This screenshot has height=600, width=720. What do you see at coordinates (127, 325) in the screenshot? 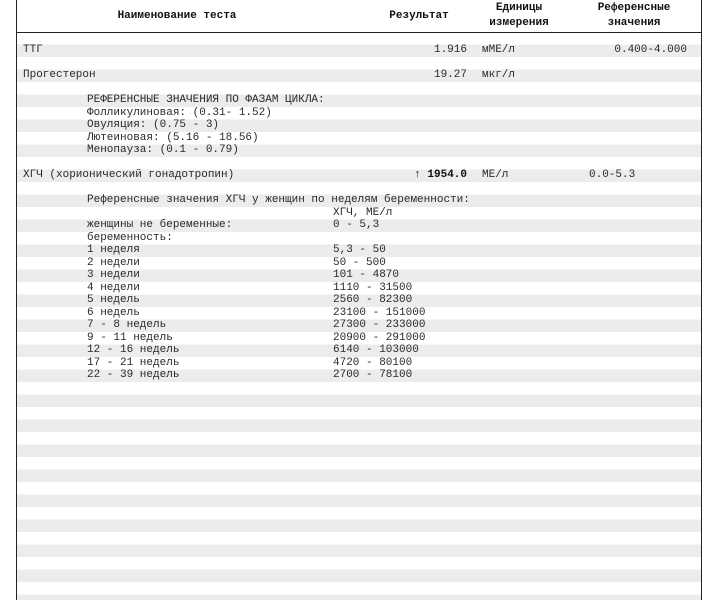
I see `ref-row-label: 7 - 8 недель` at bounding box center [127, 325].